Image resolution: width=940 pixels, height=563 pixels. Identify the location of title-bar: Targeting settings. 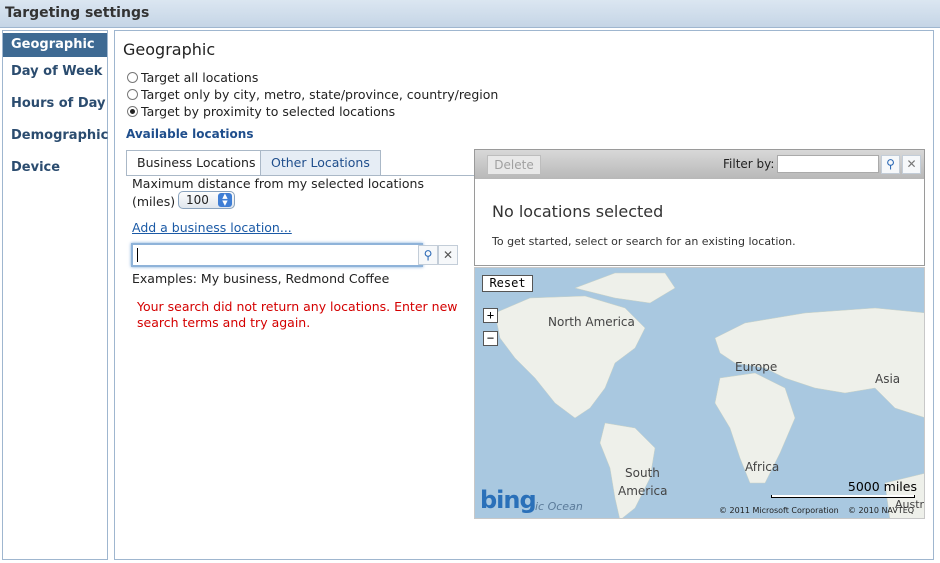
(470, 14).